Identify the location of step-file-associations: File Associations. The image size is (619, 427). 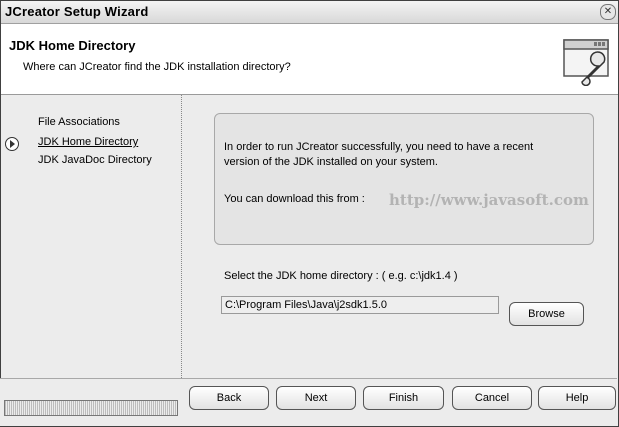
(79, 122).